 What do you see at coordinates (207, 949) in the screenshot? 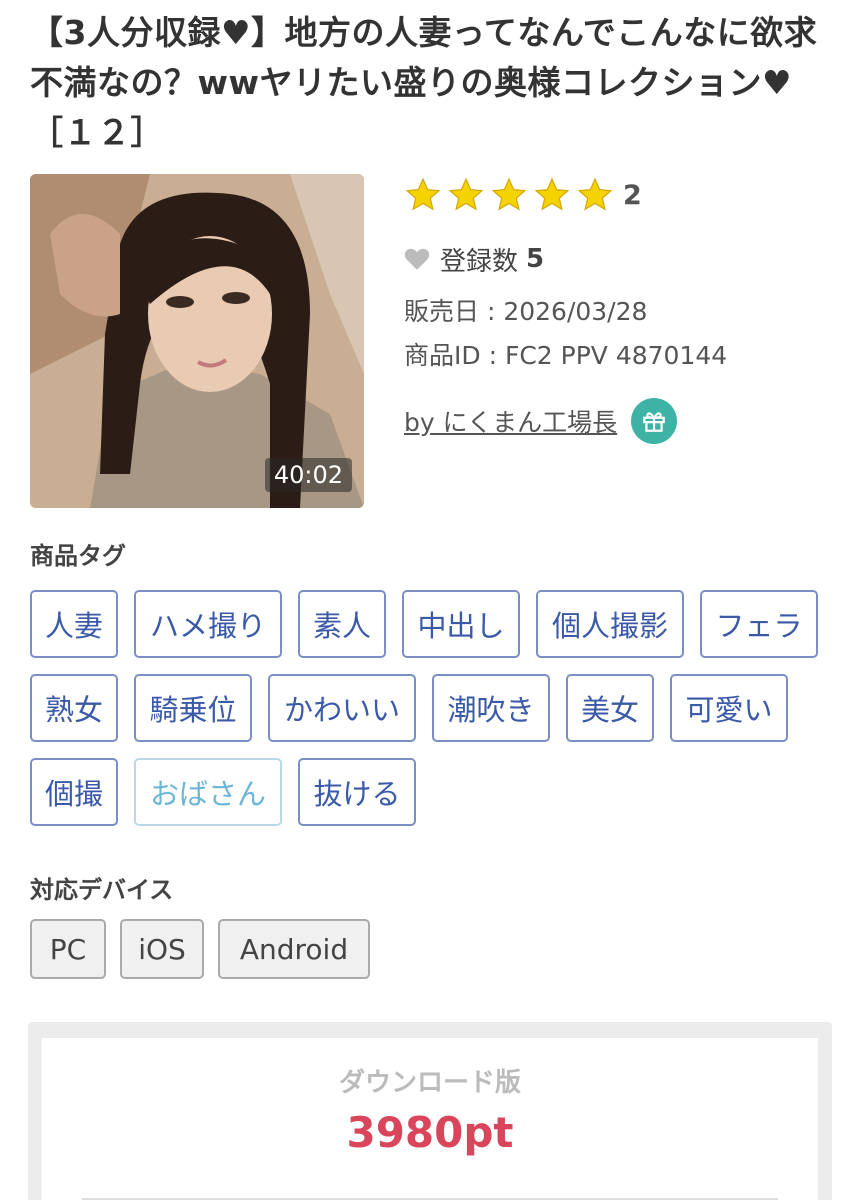
I see `device-list: PC iOS Android` at bounding box center [207, 949].